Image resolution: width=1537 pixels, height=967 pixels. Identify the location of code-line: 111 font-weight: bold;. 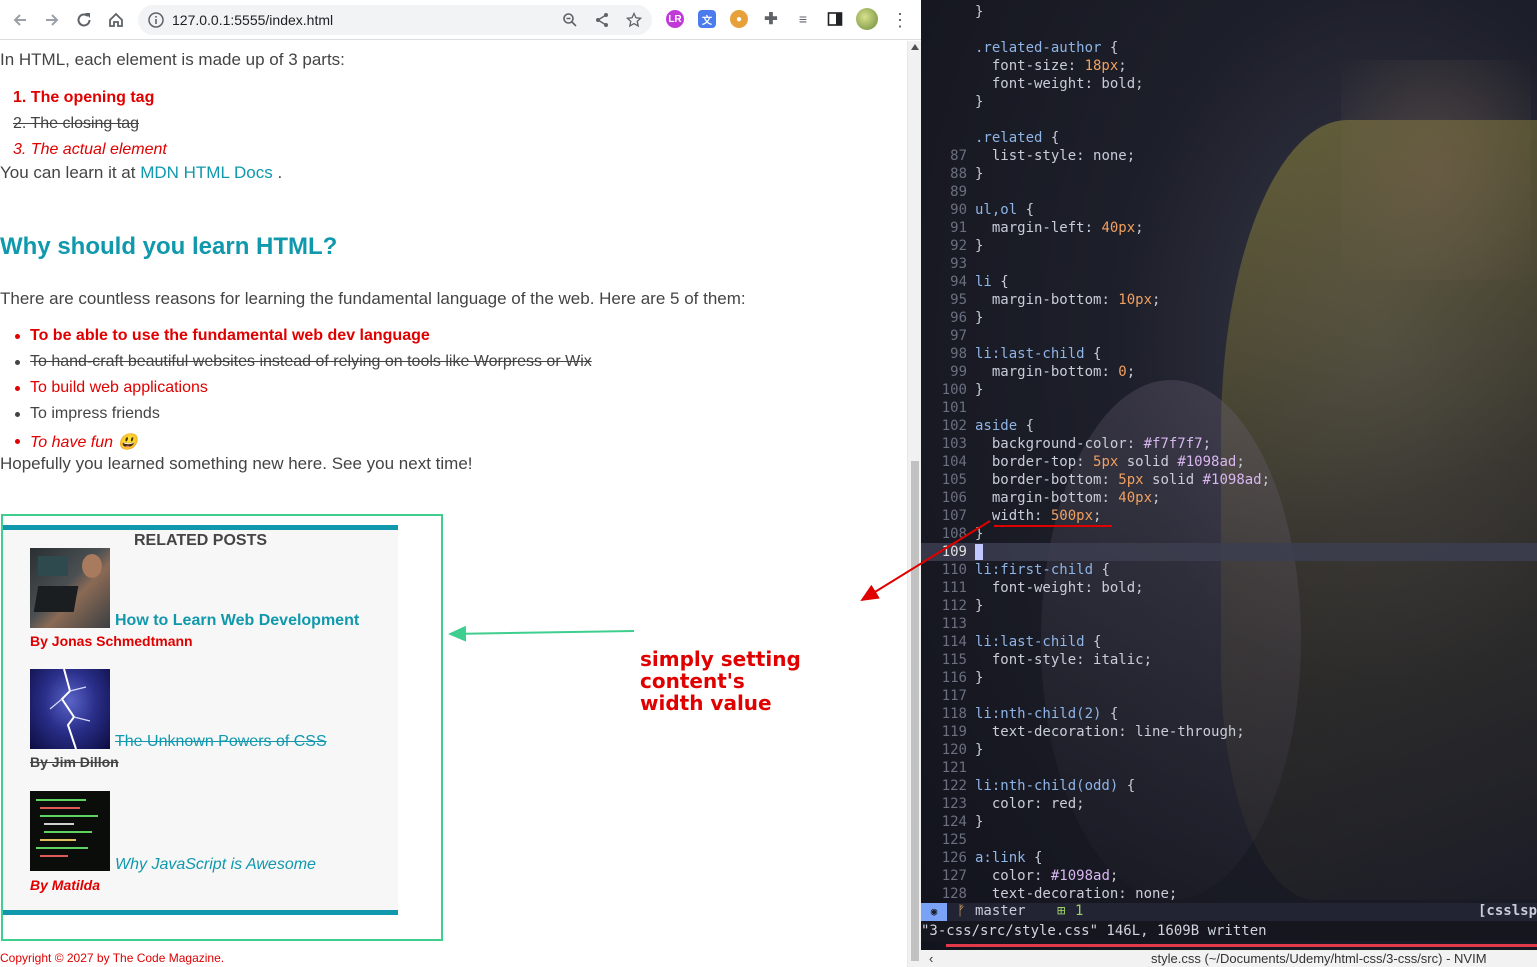
(1229, 588).